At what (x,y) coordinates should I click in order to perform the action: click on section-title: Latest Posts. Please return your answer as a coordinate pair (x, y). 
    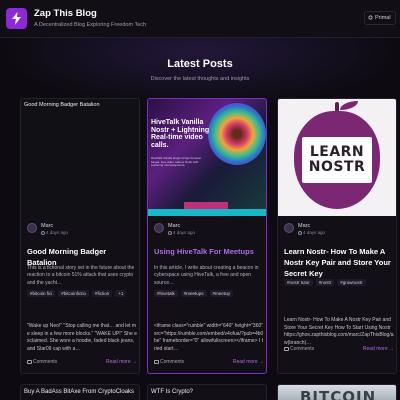
    Looking at the image, I should click on (200, 64).